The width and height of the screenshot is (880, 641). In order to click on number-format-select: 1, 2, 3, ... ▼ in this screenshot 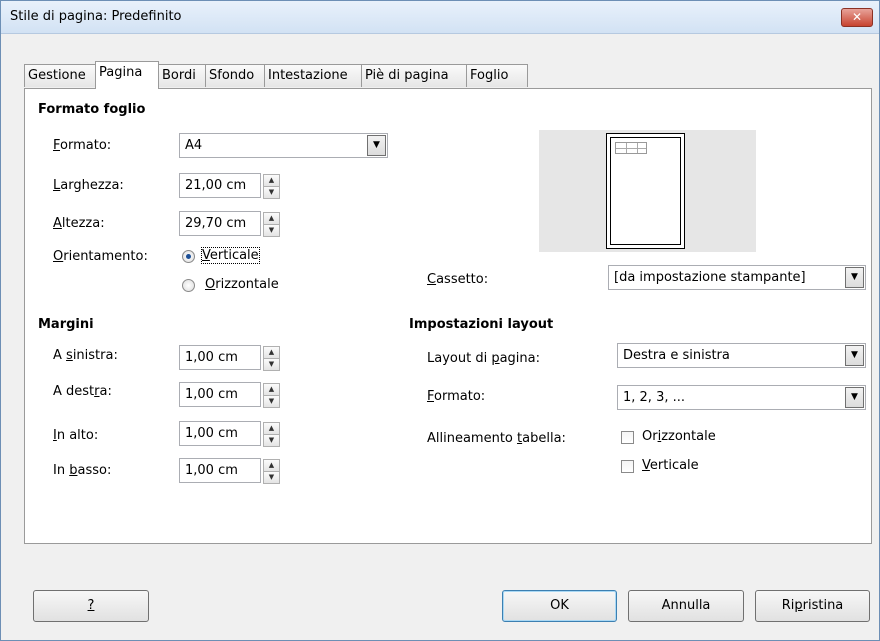, I will do `click(741, 397)`.